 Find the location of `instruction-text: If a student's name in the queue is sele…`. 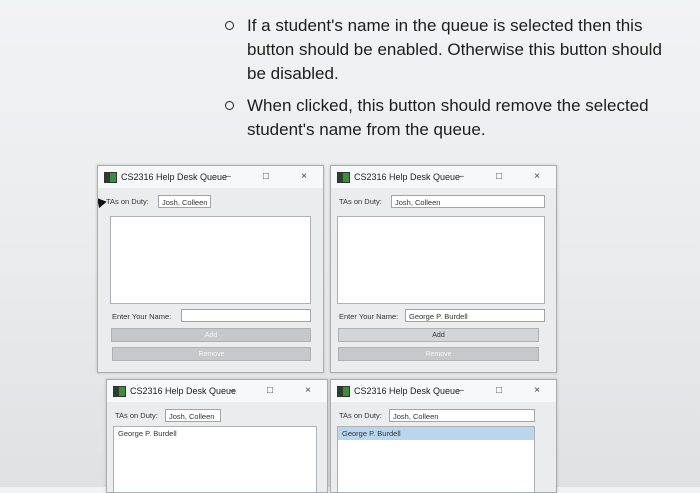

instruction-text: If a student's name in the queue is sele… is located at coordinates (454, 49).